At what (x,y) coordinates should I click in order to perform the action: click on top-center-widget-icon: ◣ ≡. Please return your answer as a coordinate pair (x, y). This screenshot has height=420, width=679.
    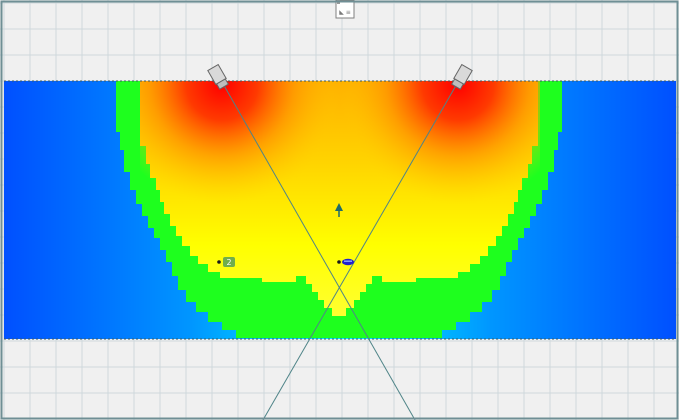
    Looking at the image, I should click on (345, 9).